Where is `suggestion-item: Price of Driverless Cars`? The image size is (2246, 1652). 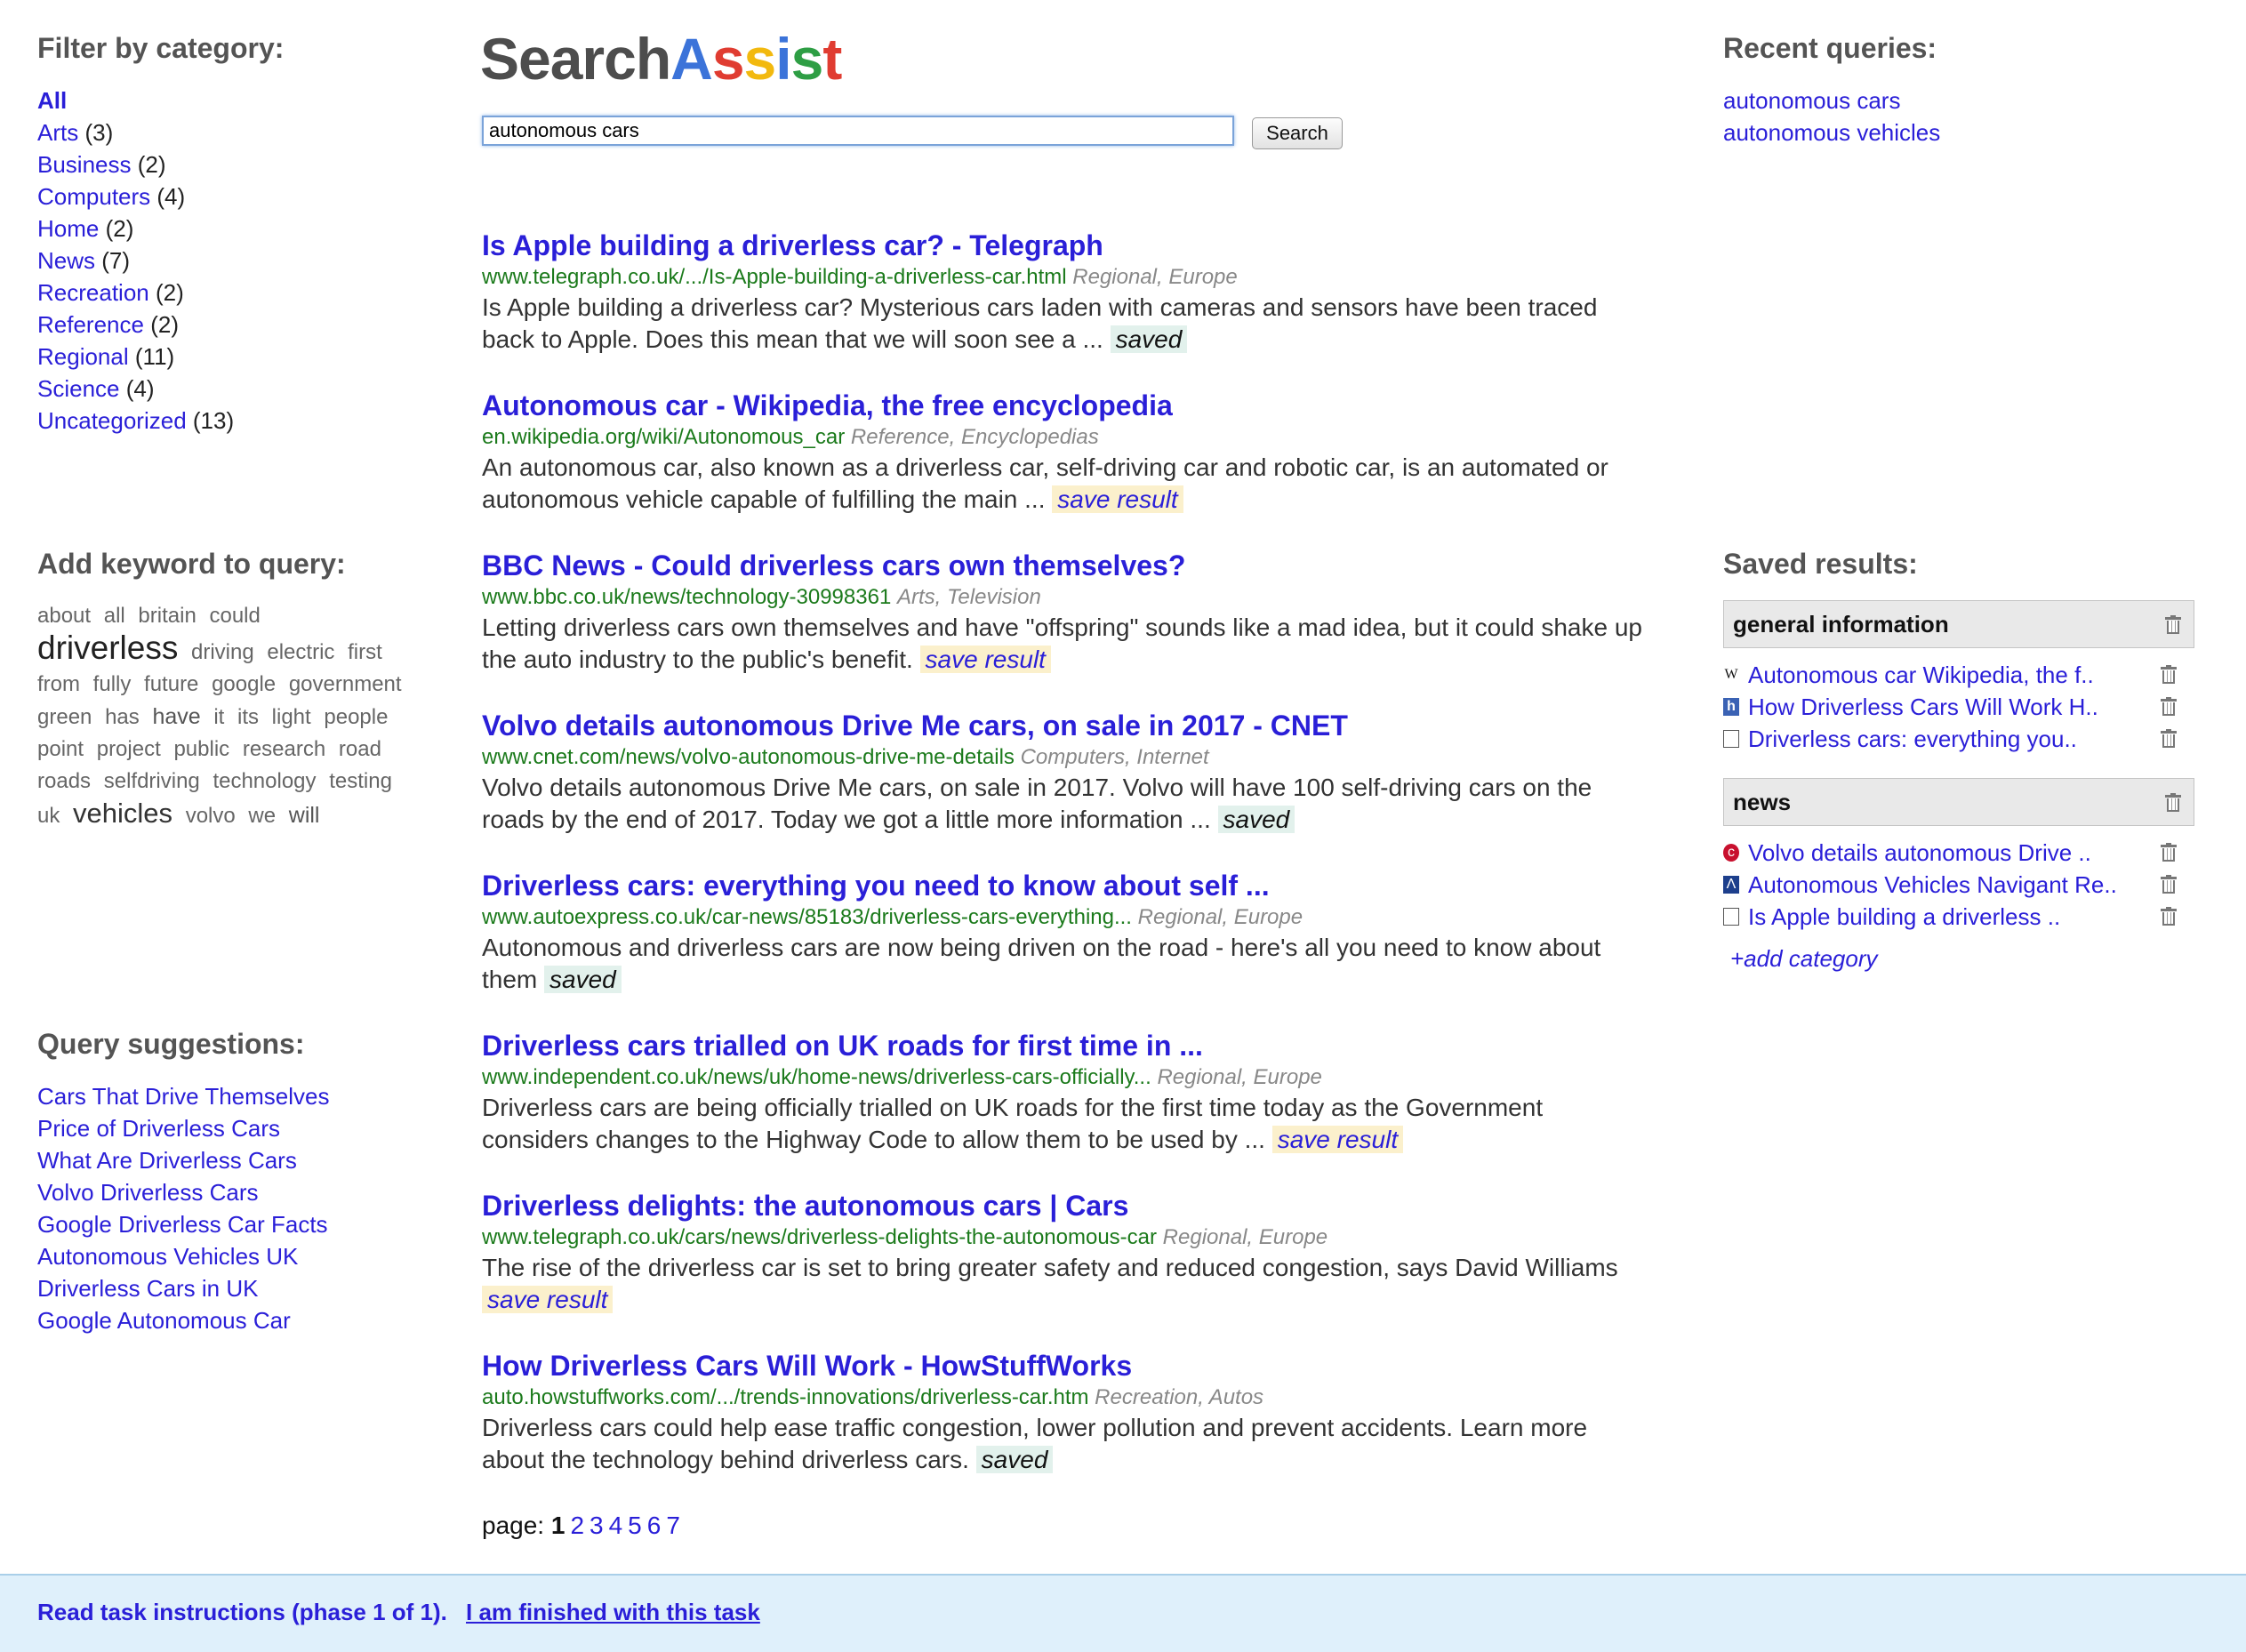
suggestion-item: Price of Driverless Cars is located at coordinates (229, 1128).